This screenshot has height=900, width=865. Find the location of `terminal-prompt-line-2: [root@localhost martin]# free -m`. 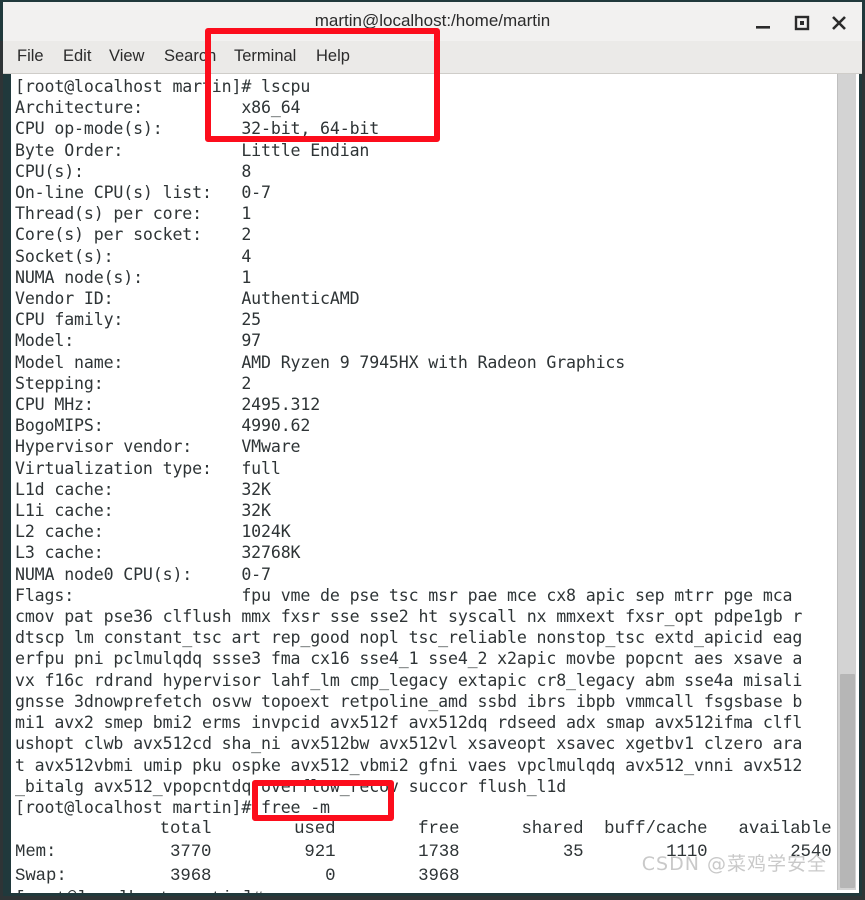

terminal-prompt-line-2: [root@localhost martin]# free -m is located at coordinates (172, 807).